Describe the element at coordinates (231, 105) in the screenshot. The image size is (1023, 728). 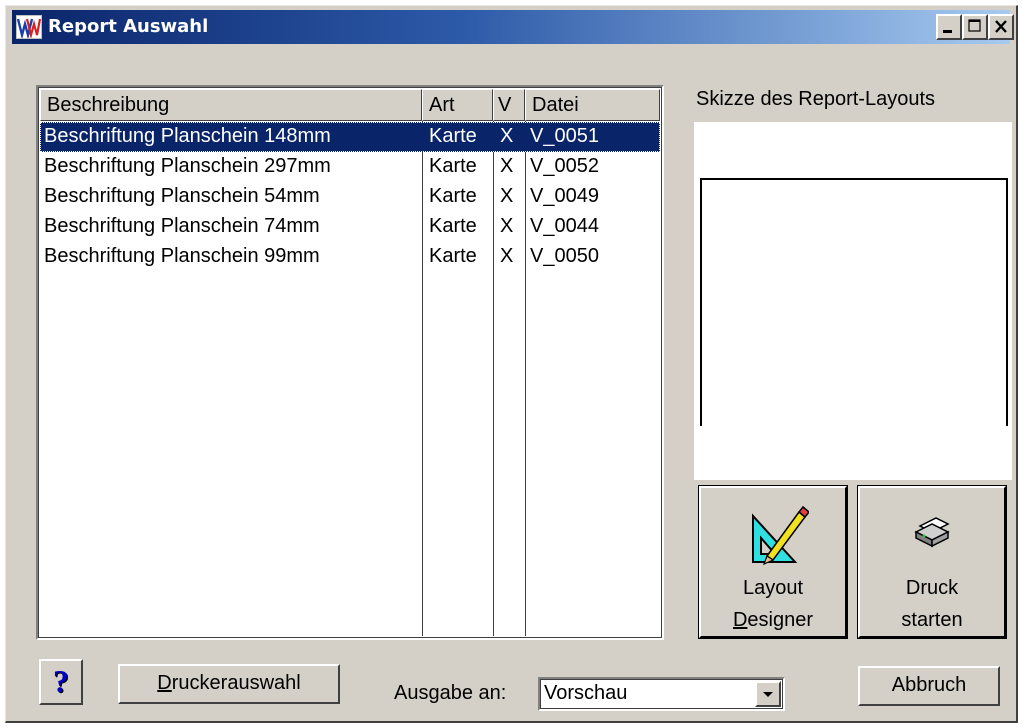
I see `column-header-beschreibung: Beschreibung` at that location.